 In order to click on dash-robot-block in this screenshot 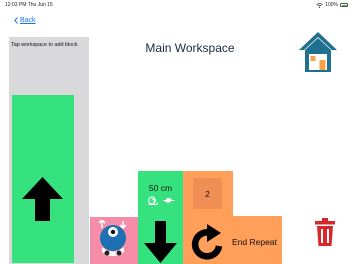, I will do `click(114, 240)`.